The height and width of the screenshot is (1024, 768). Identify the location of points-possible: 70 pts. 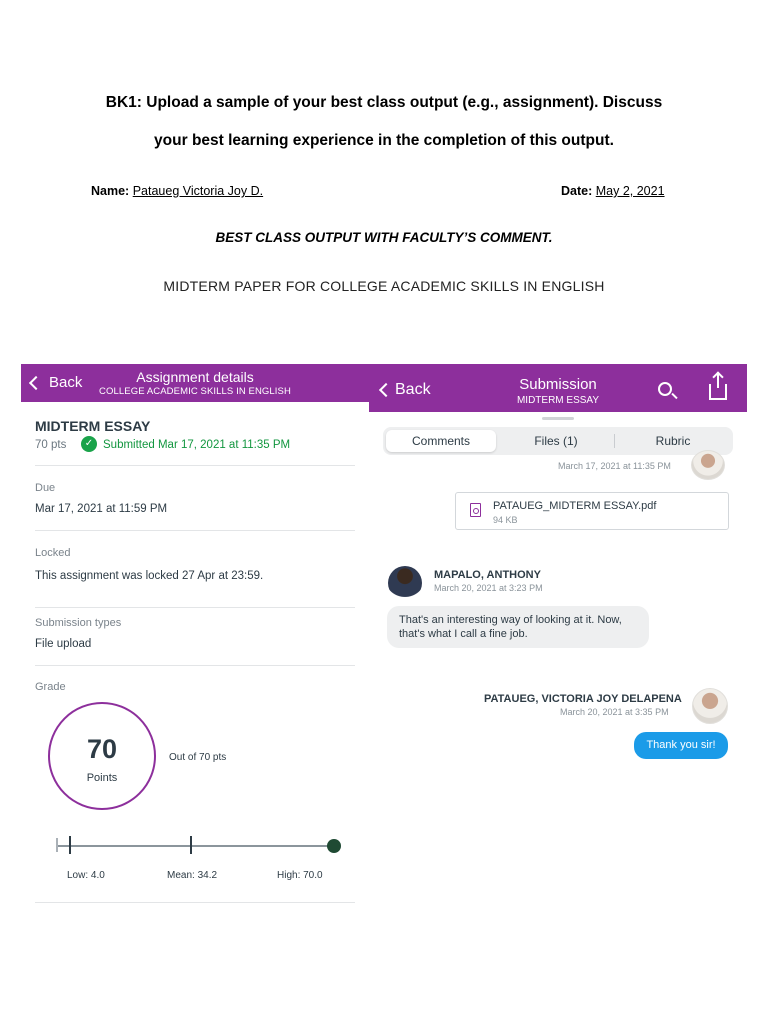
(51, 445).